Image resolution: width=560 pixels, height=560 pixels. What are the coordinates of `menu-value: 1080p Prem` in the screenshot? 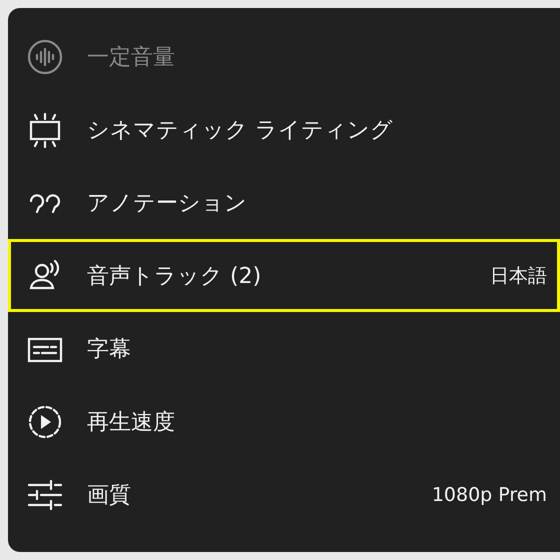 It's located at (489, 495).